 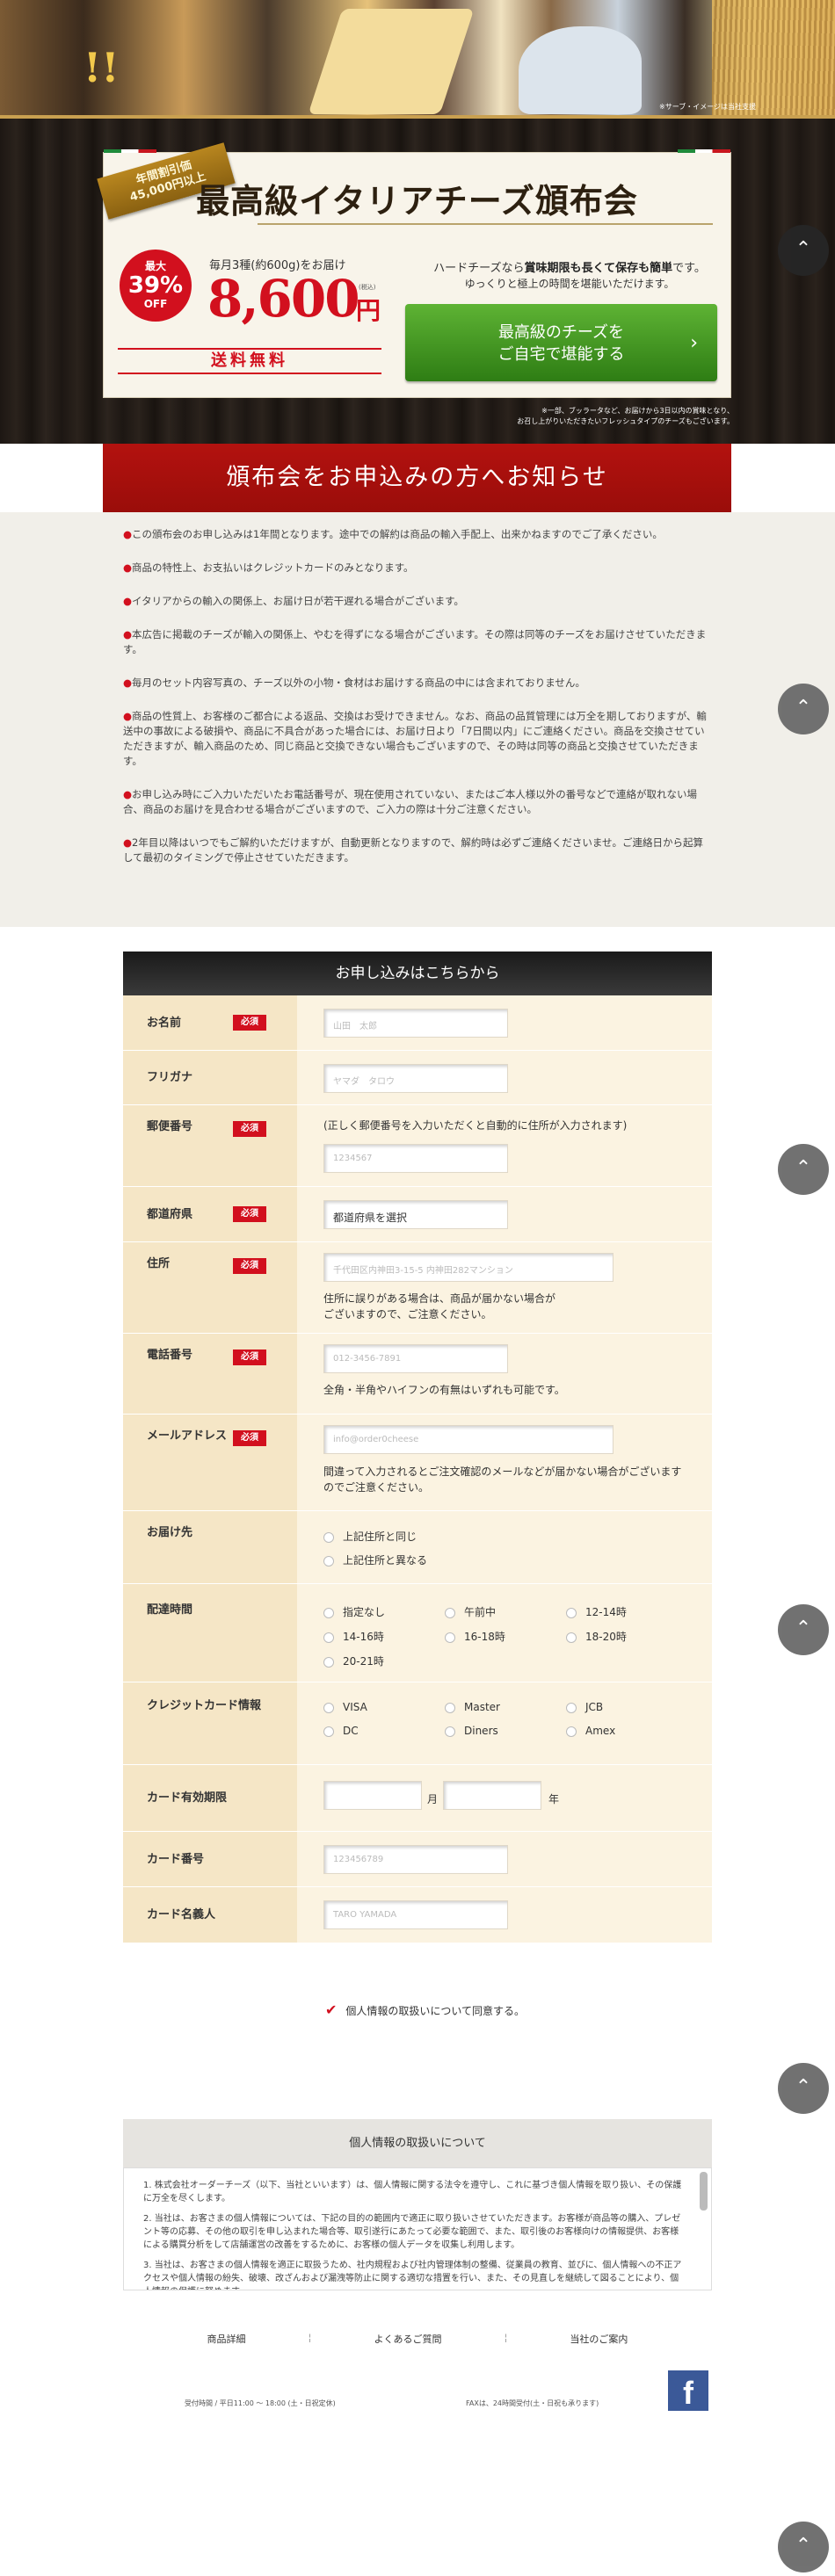 What do you see at coordinates (554, 1799) in the screenshot?
I see `expiry-year-unit: 年` at bounding box center [554, 1799].